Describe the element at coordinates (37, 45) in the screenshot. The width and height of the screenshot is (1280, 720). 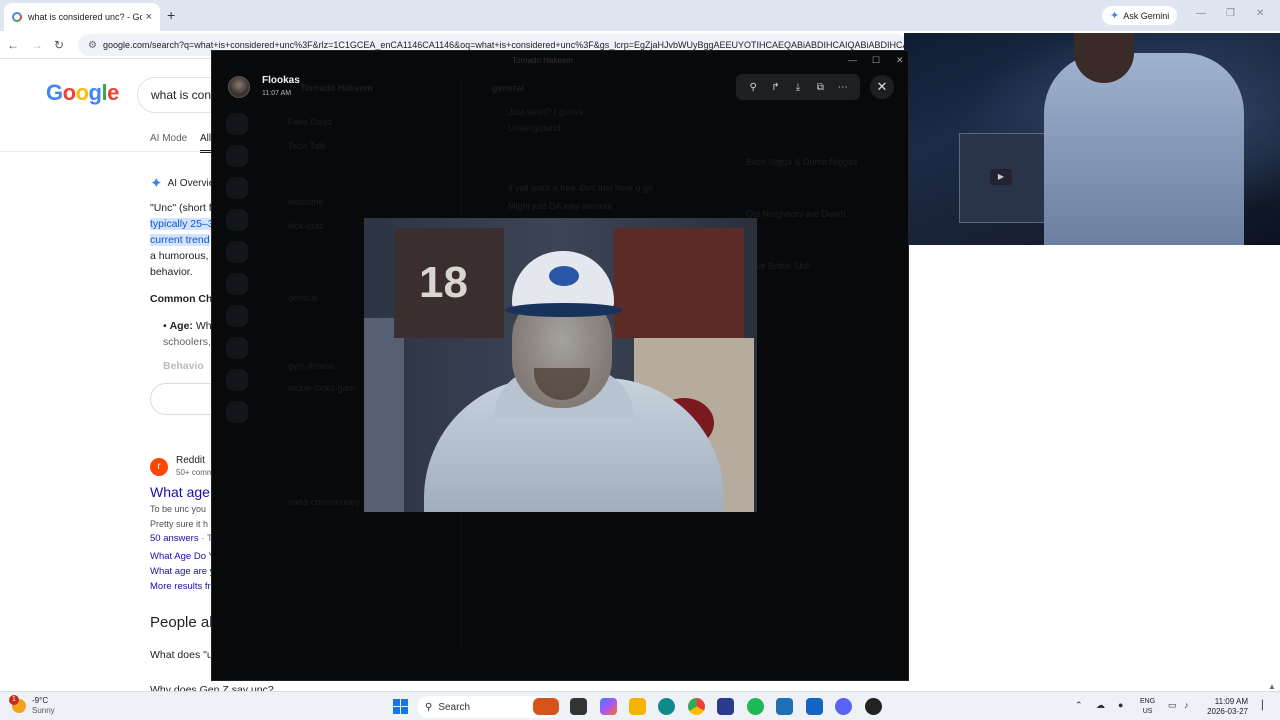
I see `forward-icon: →` at that location.